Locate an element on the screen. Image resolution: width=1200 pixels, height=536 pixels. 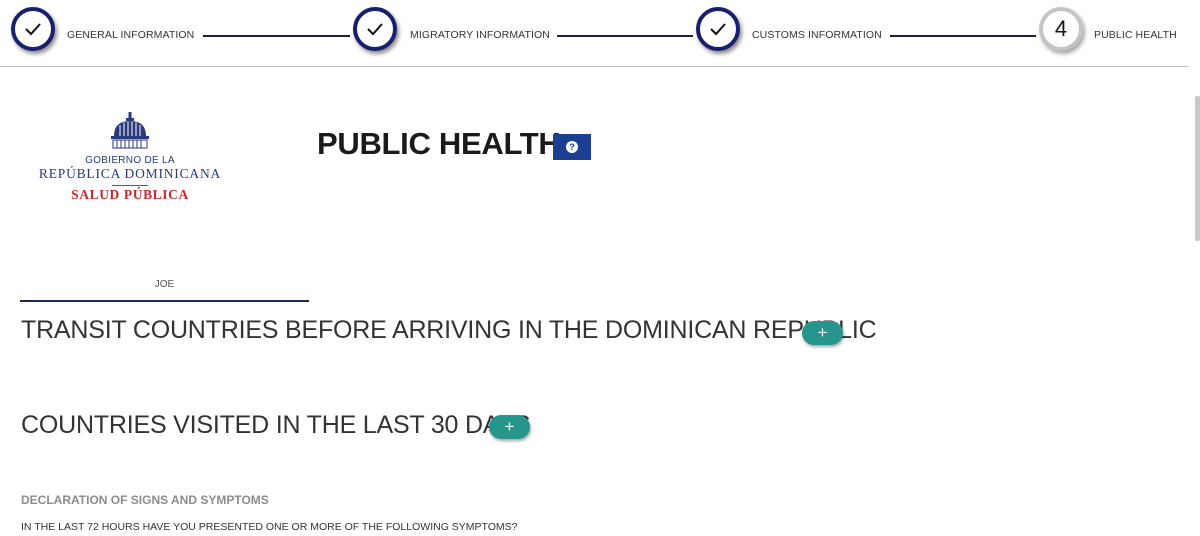
visited-countries-heading: COUNTRIES VISITED IN THE LAST 30 DAYS is located at coordinates (276, 425).